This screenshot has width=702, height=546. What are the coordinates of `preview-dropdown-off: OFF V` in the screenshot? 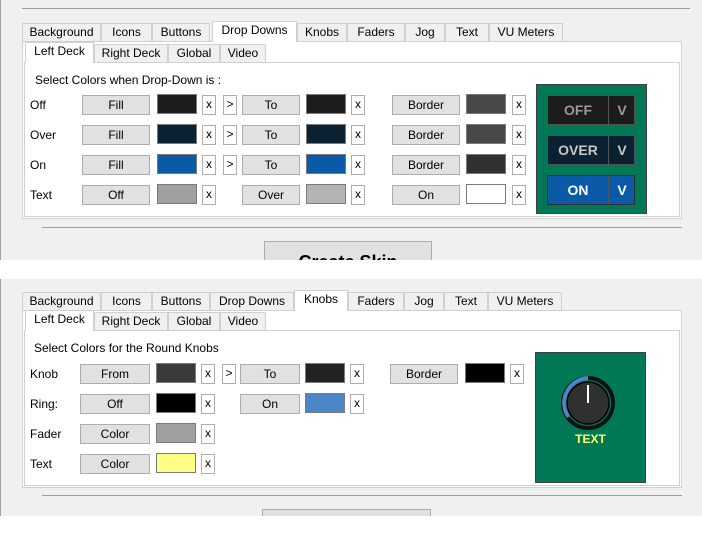 It's located at (591, 110).